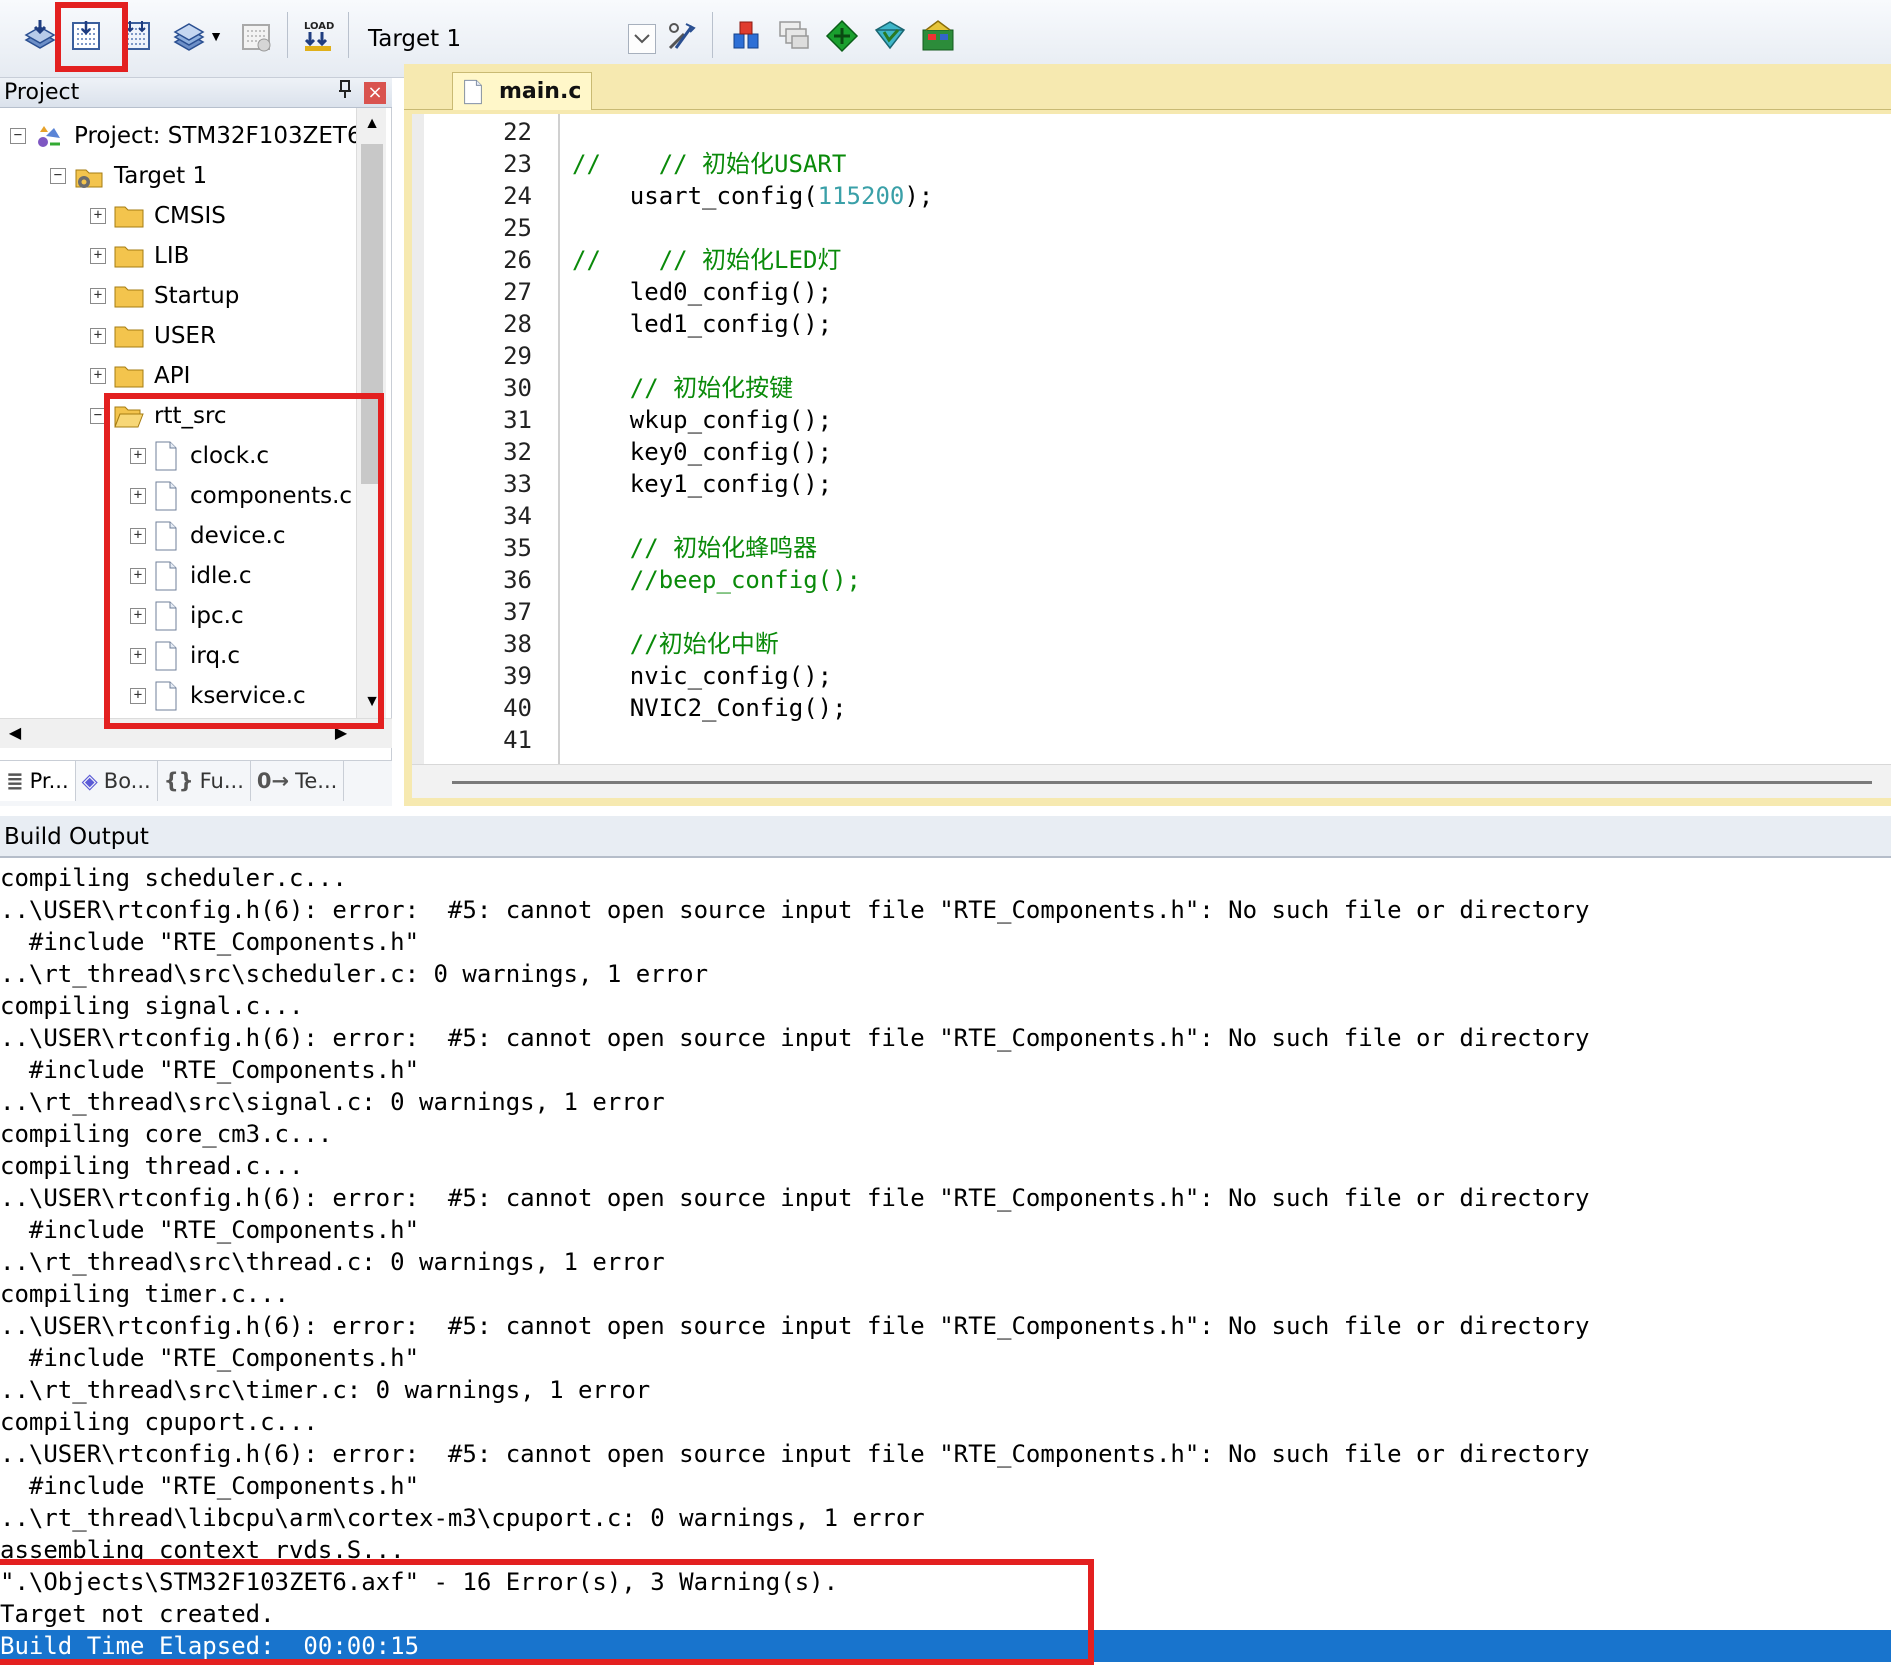 This screenshot has height=1678, width=1891. What do you see at coordinates (216, 36) in the screenshot?
I see `chevron-down-icon: ▼` at bounding box center [216, 36].